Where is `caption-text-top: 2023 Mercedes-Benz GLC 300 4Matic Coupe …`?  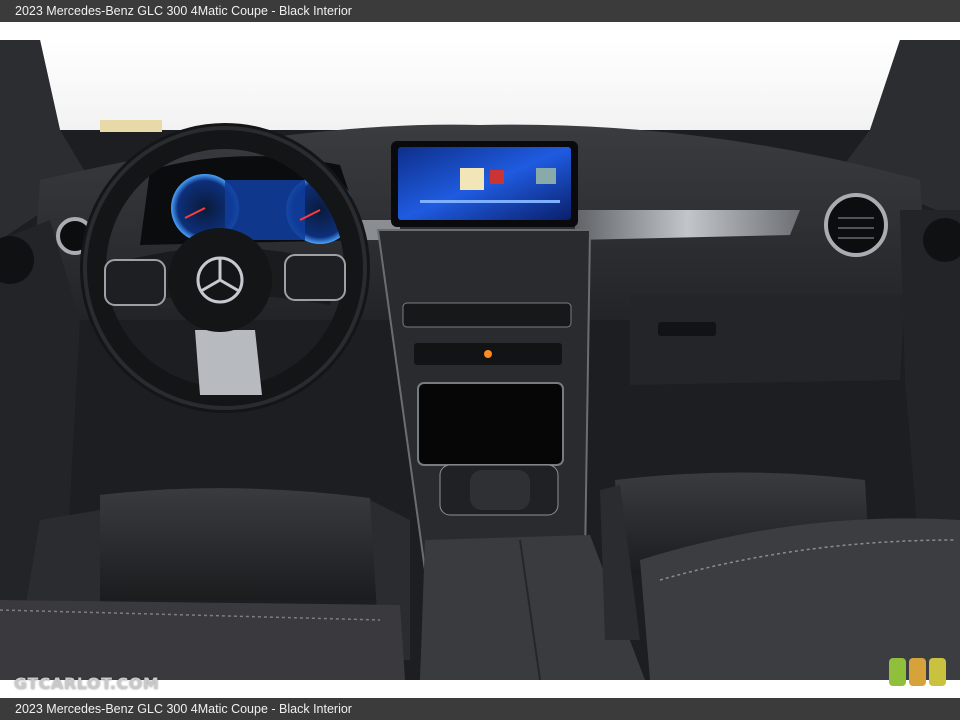 caption-text-top: 2023 Mercedes-Benz GLC 300 4Matic Coupe … is located at coordinates (183, 11).